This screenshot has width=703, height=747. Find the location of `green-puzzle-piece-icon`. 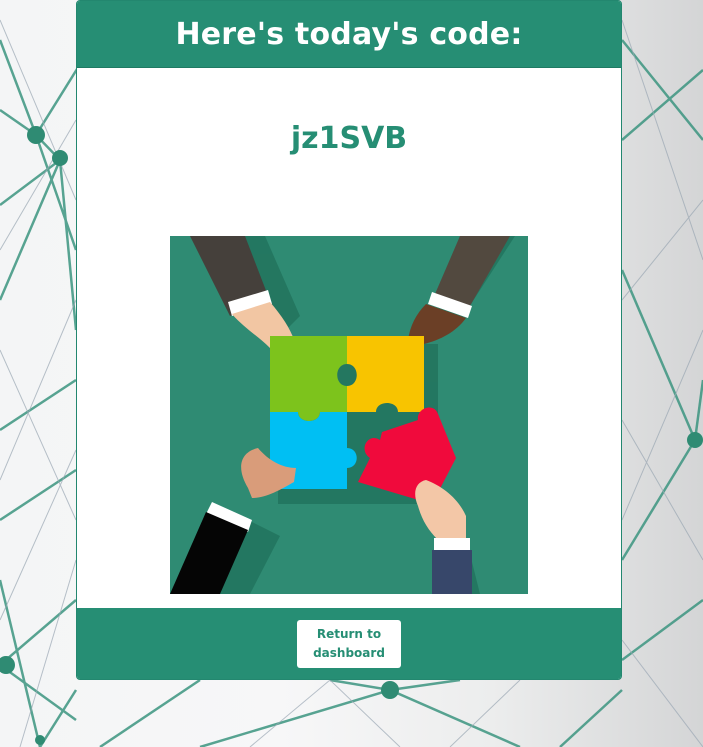

green-puzzle-piece-icon is located at coordinates (308, 378).